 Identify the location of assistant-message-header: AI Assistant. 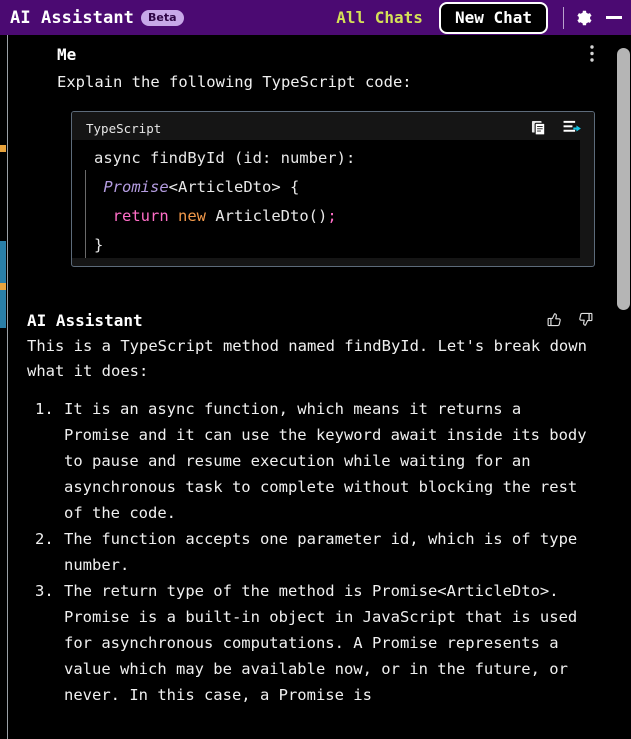
(310, 320).